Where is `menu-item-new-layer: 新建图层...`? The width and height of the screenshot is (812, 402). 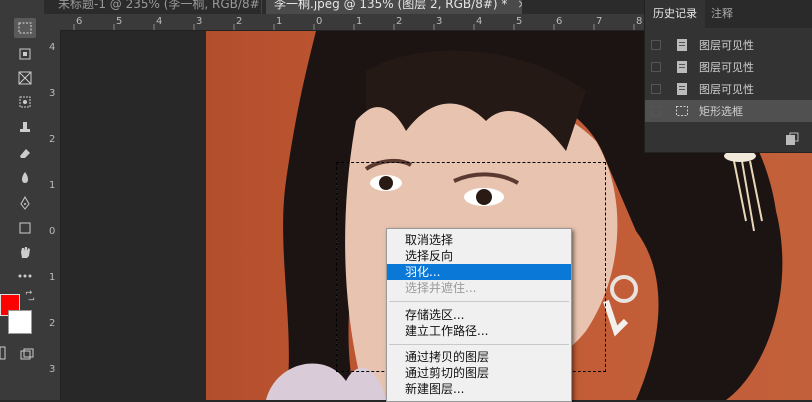
menu-item-new-layer: 新建图层... is located at coordinates (479, 389).